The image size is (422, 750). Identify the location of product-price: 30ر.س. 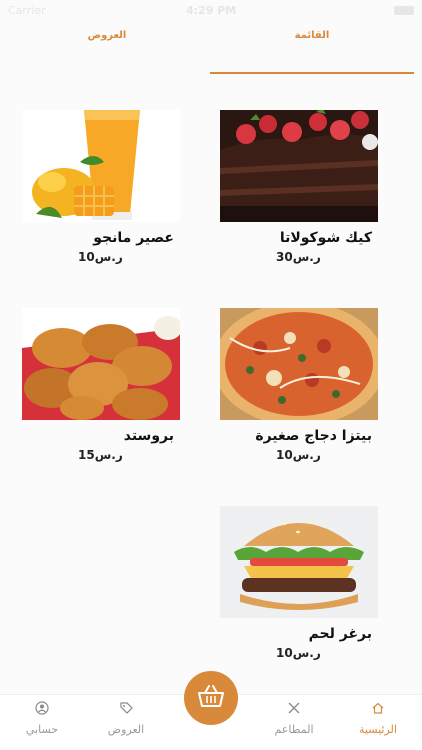
(298, 257).